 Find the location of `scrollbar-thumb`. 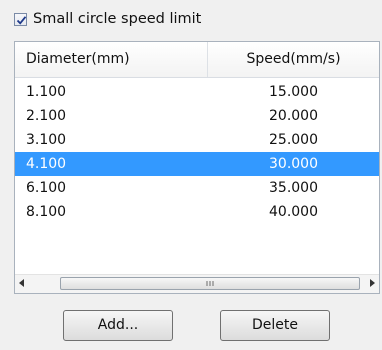

scrollbar-thumb is located at coordinates (210, 283).